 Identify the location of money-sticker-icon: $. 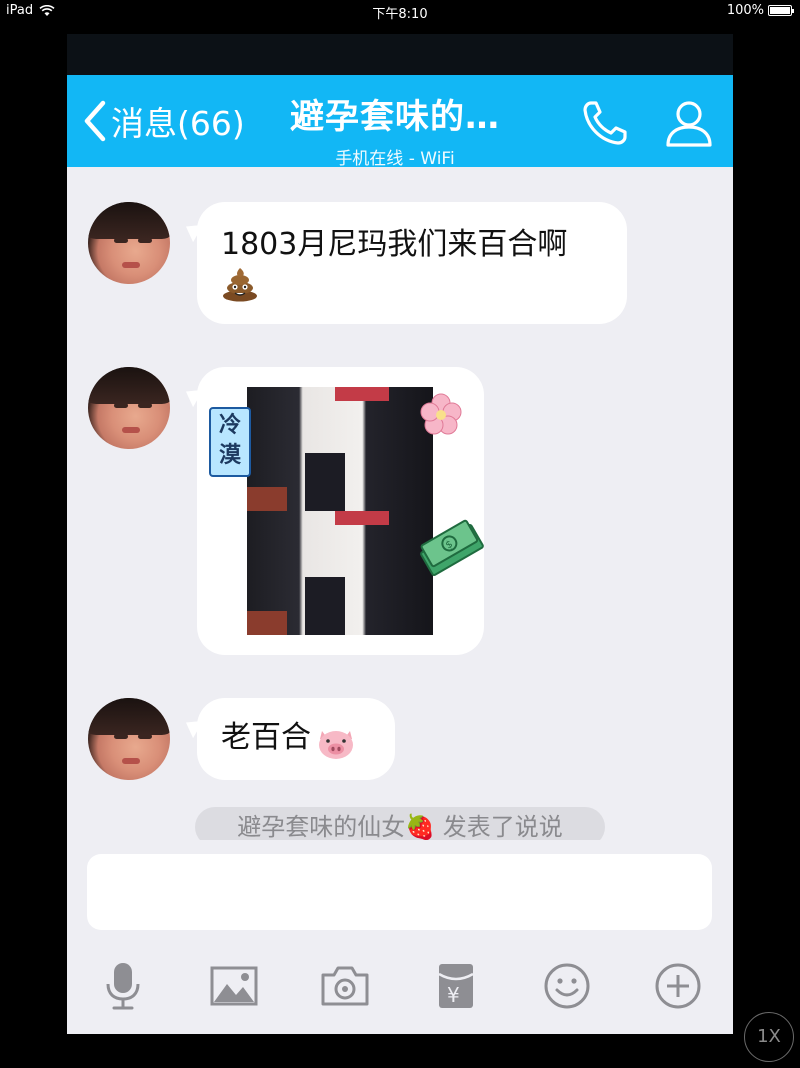
(452, 548).